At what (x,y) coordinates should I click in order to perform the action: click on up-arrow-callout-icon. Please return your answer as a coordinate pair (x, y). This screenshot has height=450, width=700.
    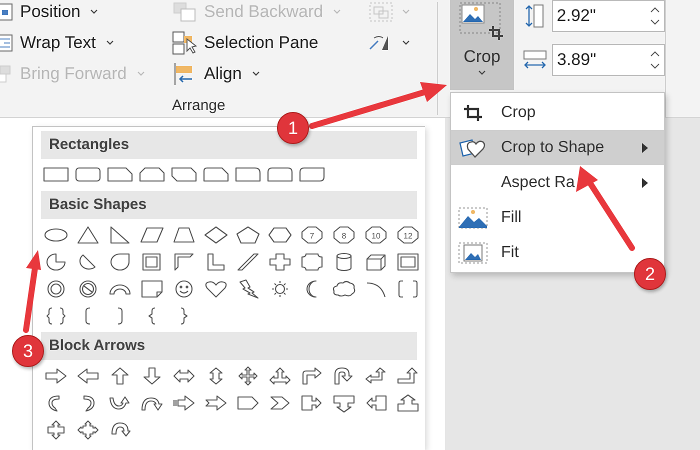
    Looking at the image, I should click on (408, 403).